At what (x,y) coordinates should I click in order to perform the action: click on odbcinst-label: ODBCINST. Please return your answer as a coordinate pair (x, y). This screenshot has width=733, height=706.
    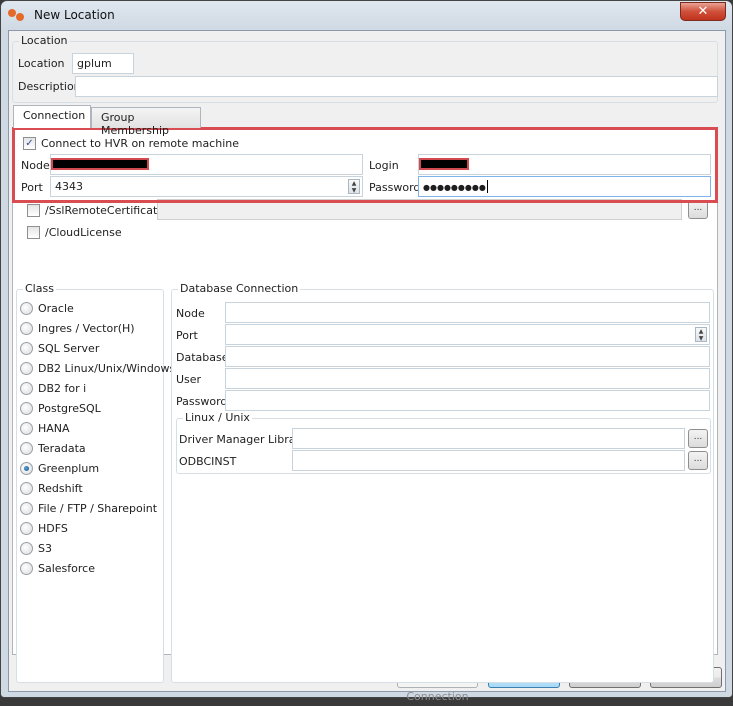
    Looking at the image, I should click on (208, 461).